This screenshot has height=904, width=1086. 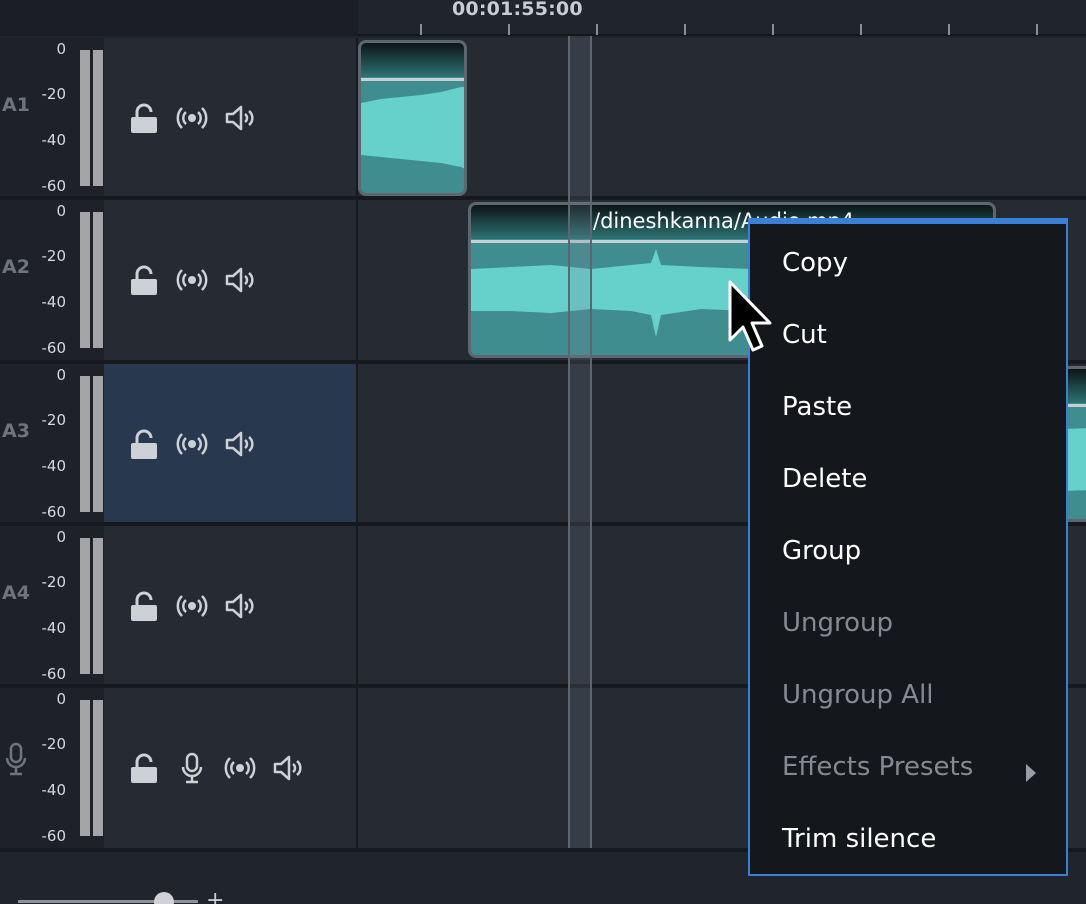 I want to click on timeline-ruler: 00:01:55:00, so click(x=543, y=18).